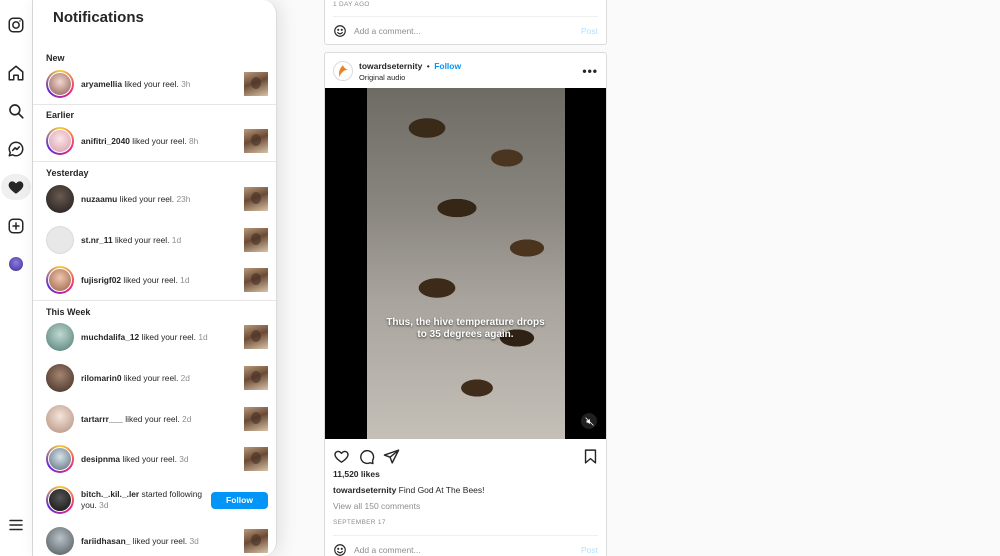  I want to click on notification-item: anifitri_2040 liked your reel. 8h, so click(157, 141).